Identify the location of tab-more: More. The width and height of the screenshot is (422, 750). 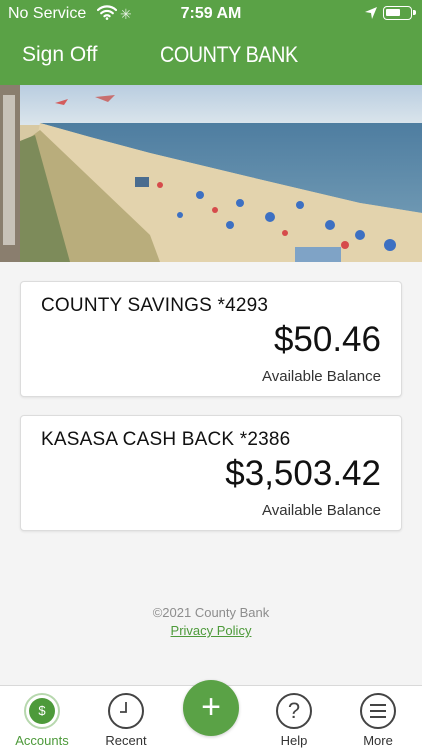
(378, 718).